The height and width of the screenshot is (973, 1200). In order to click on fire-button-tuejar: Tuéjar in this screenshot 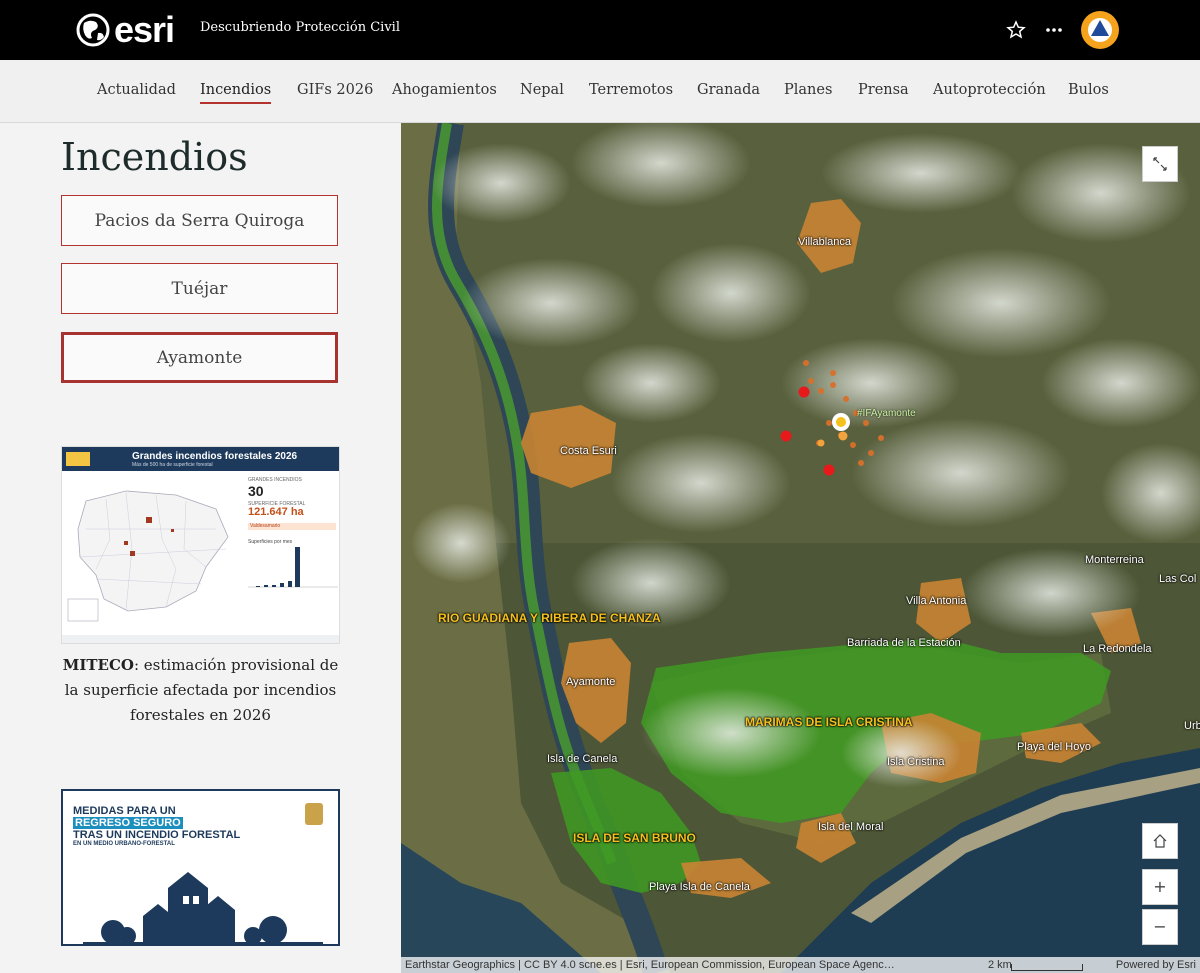, I will do `click(199, 288)`.